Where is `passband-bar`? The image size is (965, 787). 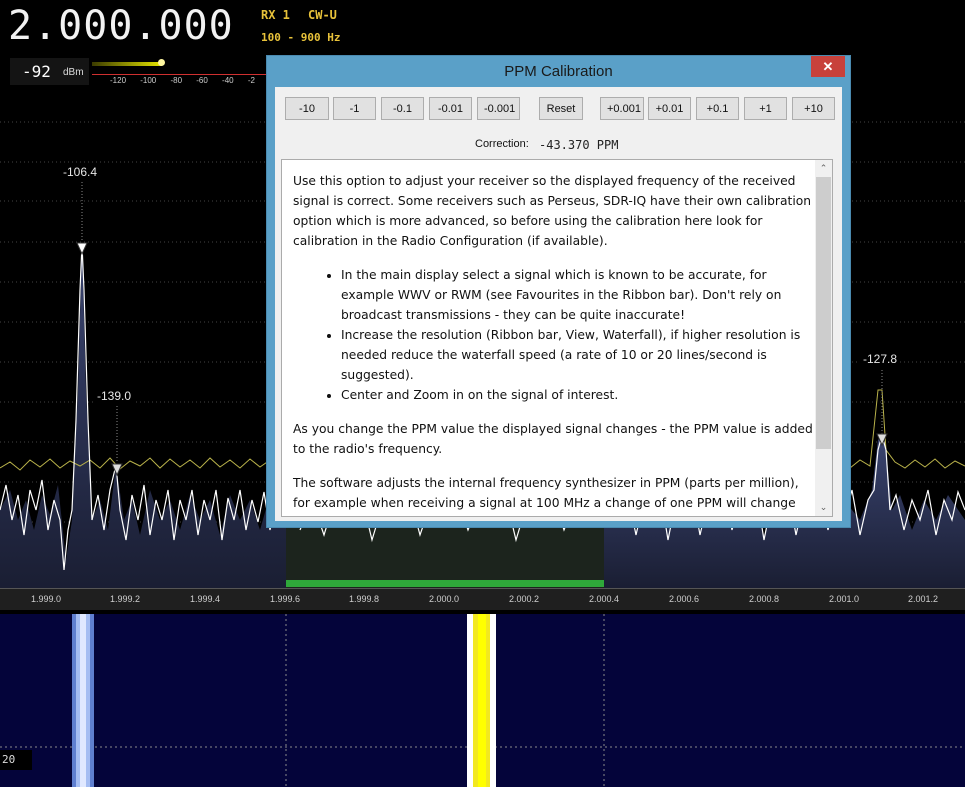
passband-bar is located at coordinates (445, 583).